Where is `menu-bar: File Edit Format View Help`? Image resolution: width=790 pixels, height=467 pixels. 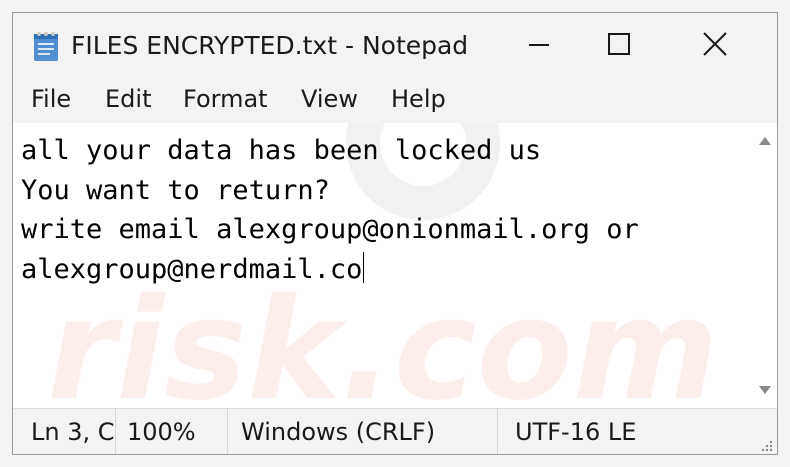
menu-bar: File Edit Format View Help is located at coordinates (395, 99).